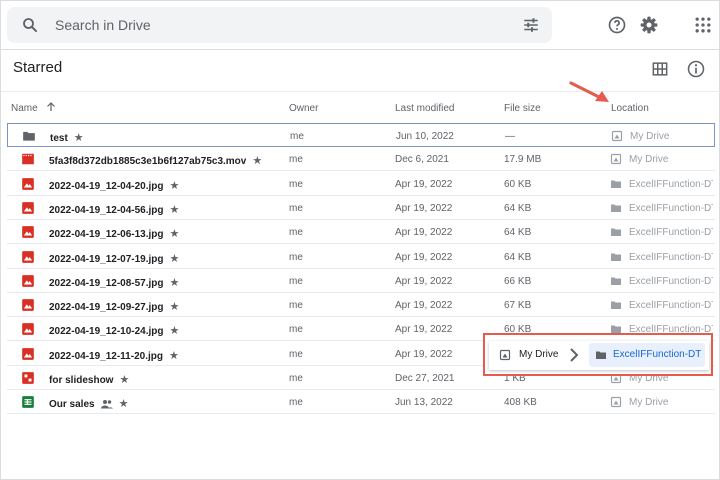 The image size is (720, 480). I want to click on file-name: test, so click(59, 138).